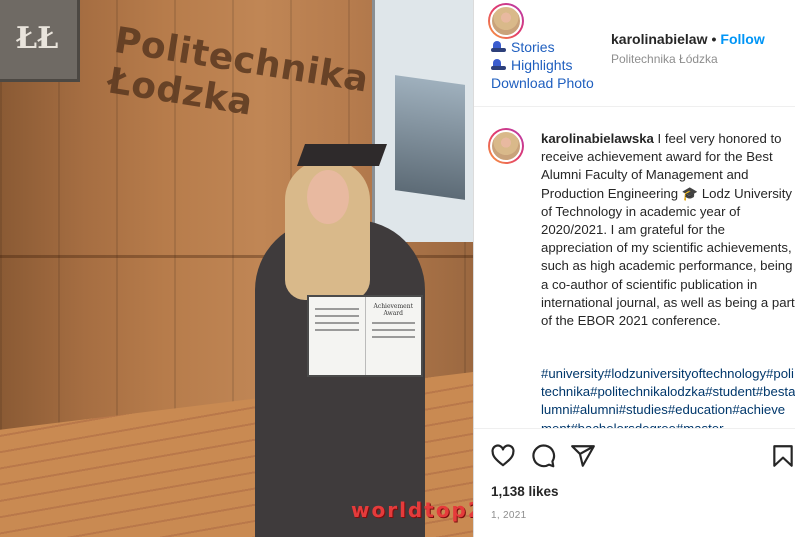 The image size is (795, 537). What do you see at coordinates (664, 59) in the screenshot?
I see `location-link: Politechnika Łódzka` at bounding box center [664, 59].